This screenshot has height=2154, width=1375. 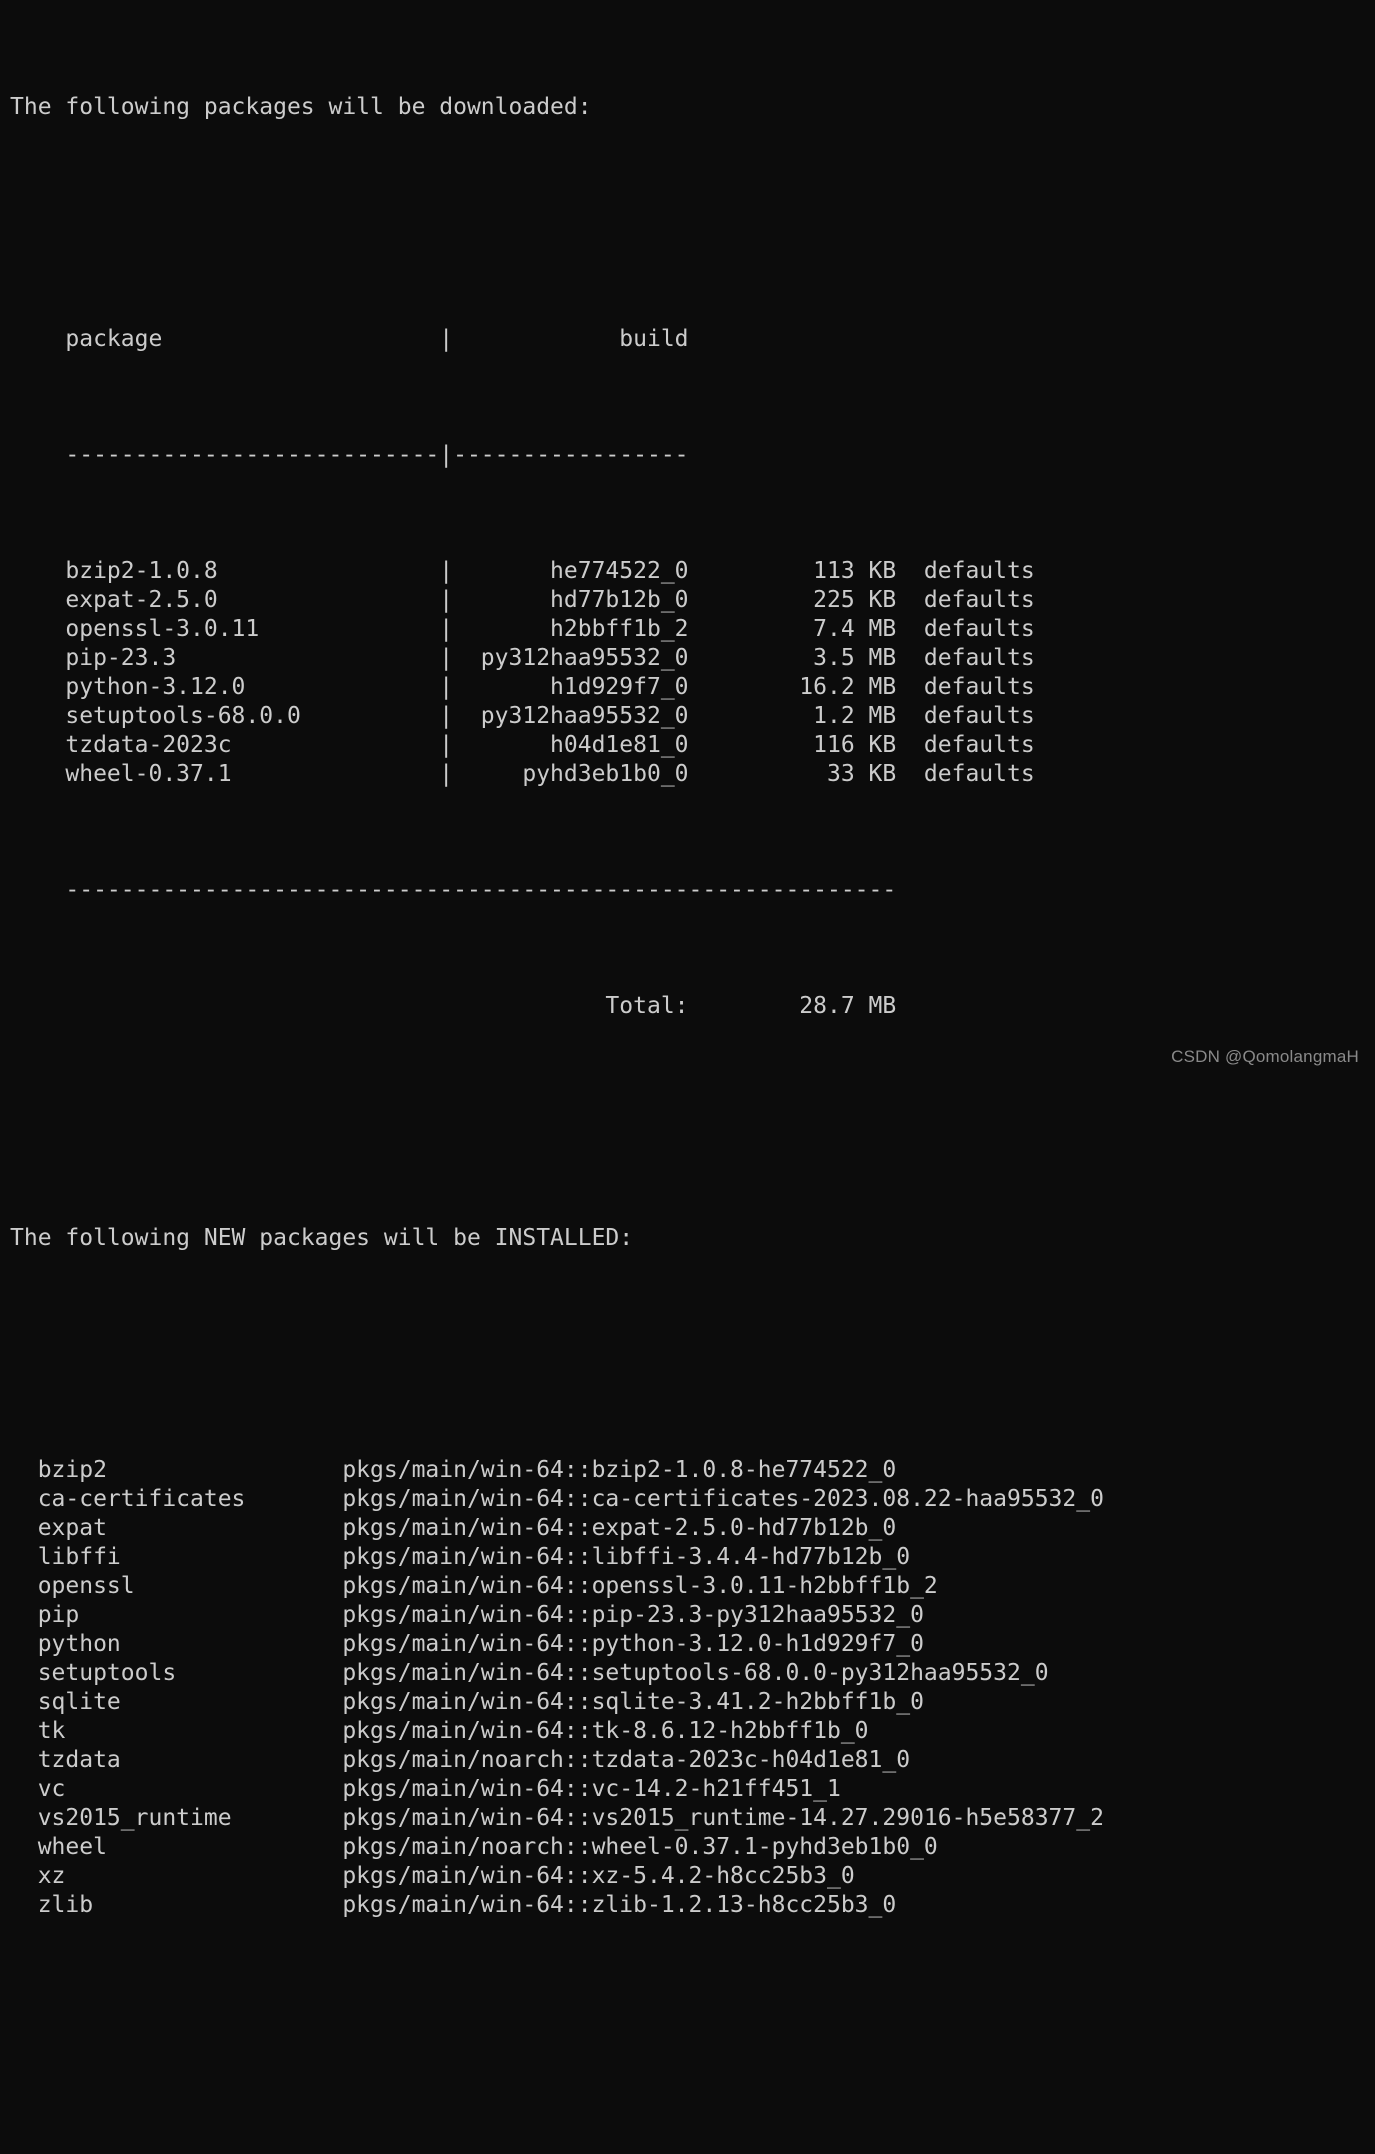 What do you see at coordinates (1265, 1056) in the screenshot?
I see `csdn-watermark: CSDN @QomolangmaH` at bounding box center [1265, 1056].